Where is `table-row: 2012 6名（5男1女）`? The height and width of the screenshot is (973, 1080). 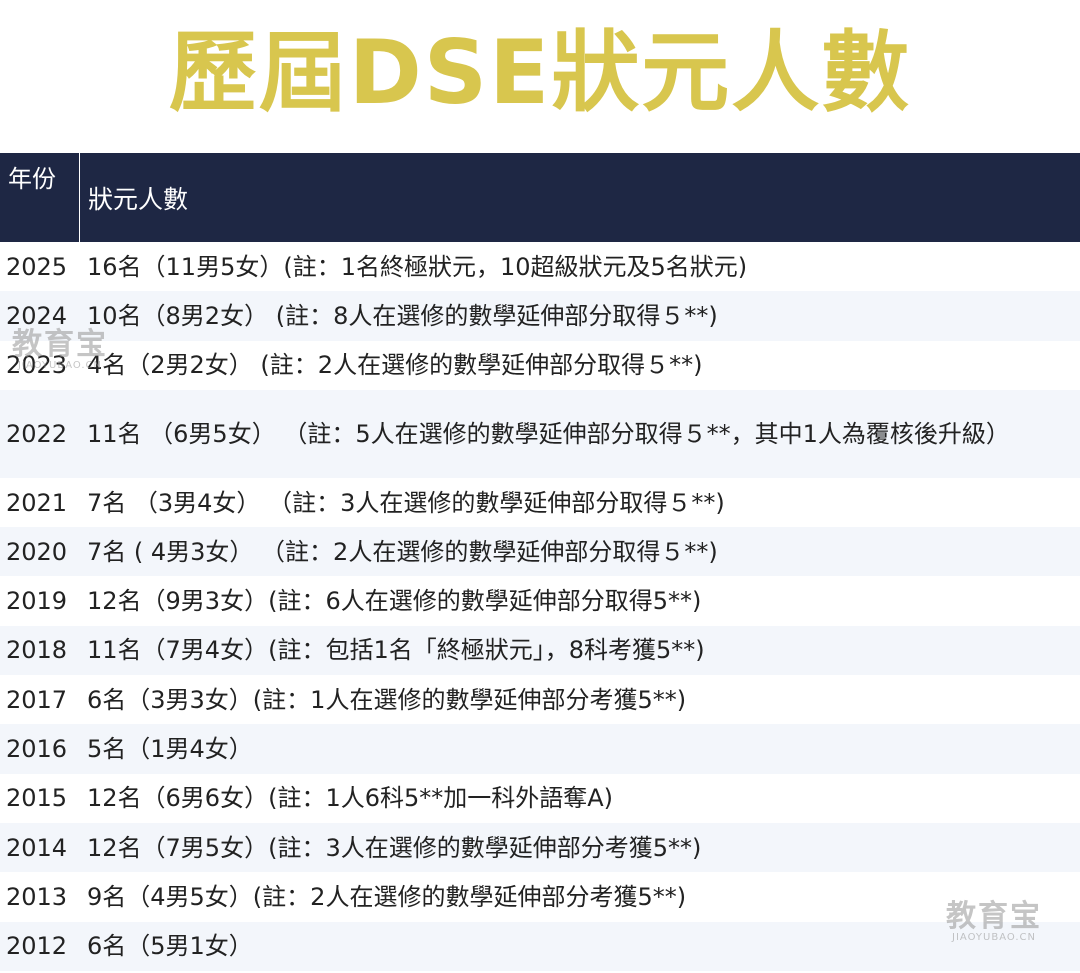
table-row: 2012 6名（5男1女） is located at coordinates (540, 946).